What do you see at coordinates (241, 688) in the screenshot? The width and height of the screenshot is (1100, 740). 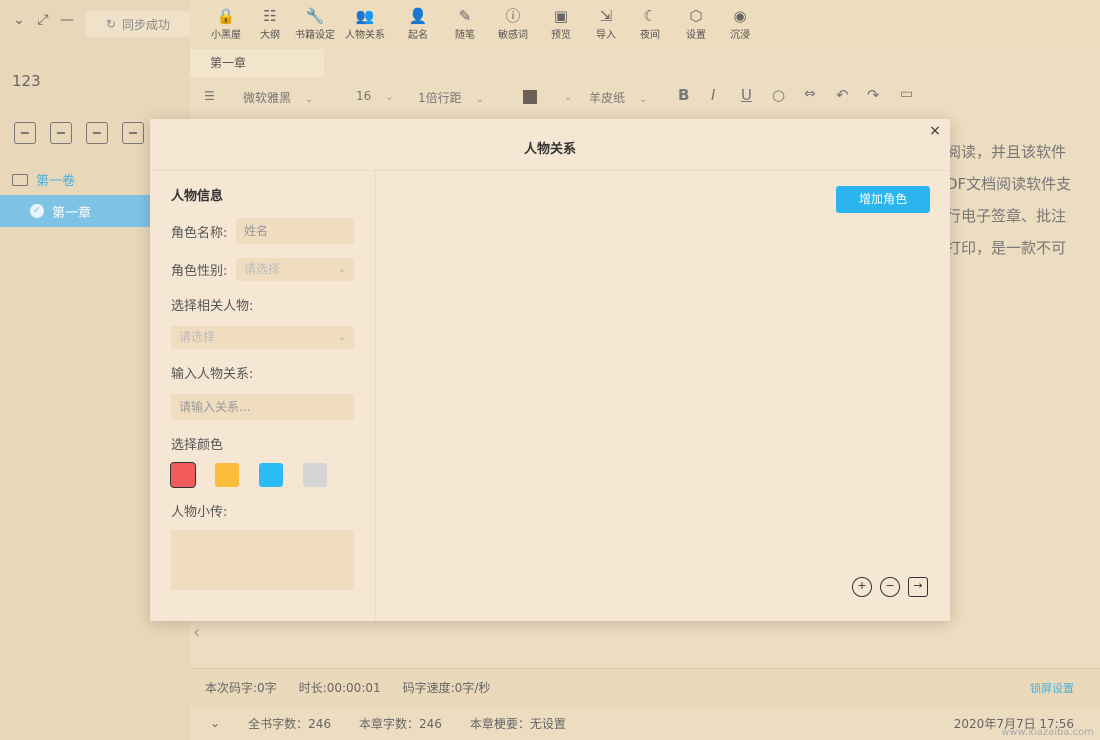 I see `session-chars: 本次码字:0字` at bounding box center [241, 688].